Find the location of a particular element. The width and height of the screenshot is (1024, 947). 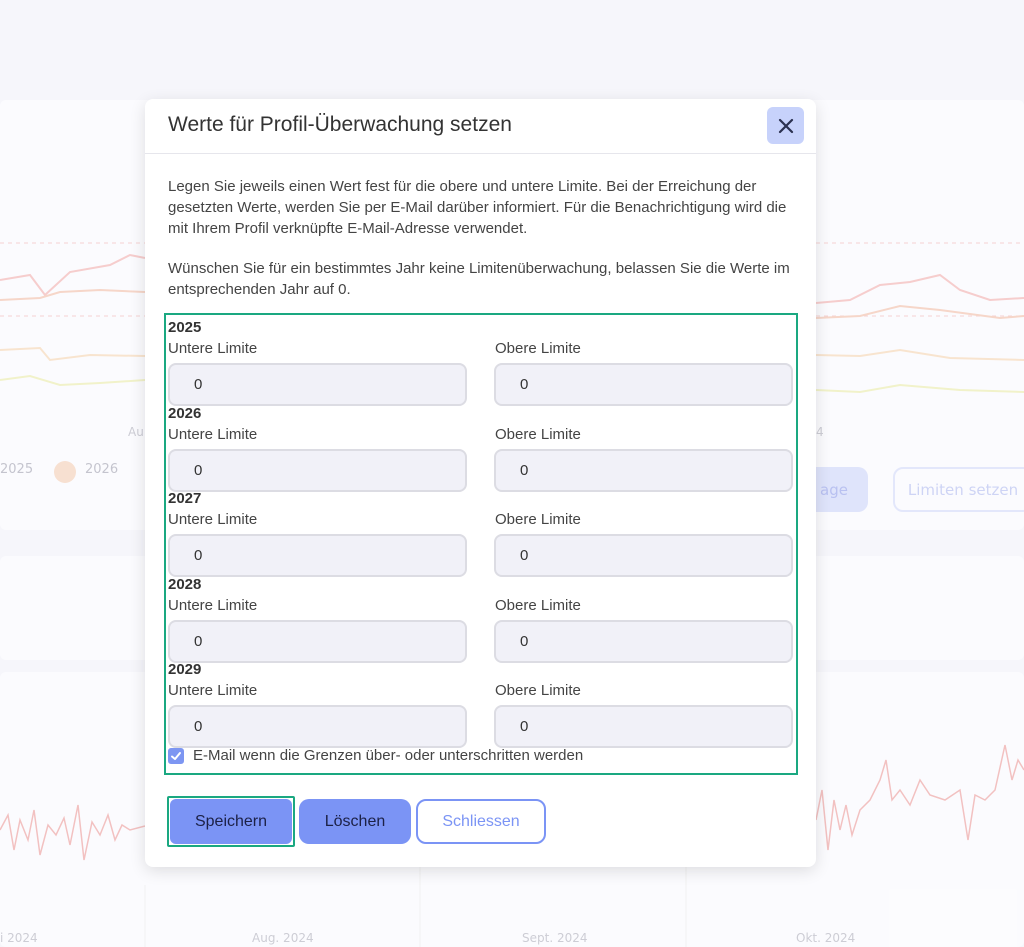

dialog-title: Werte für Profil-Überwachung setzen is located at coordinates (340, 124).